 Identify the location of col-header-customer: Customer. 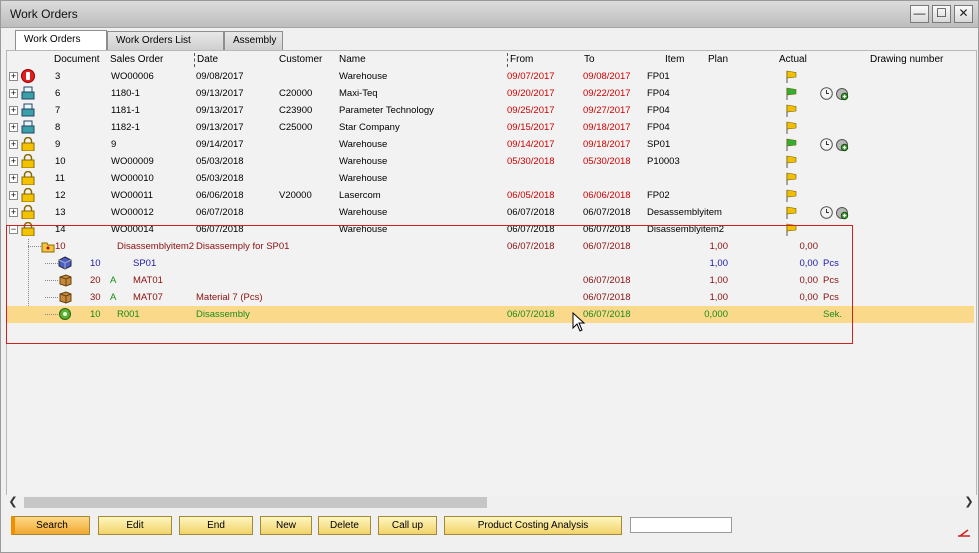
(300, 59).